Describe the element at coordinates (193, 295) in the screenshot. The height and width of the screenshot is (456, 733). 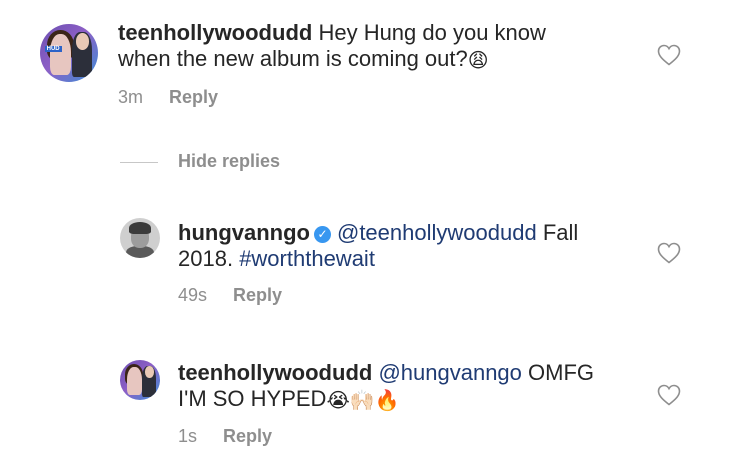
I see `comment-time: 49s` at that location.